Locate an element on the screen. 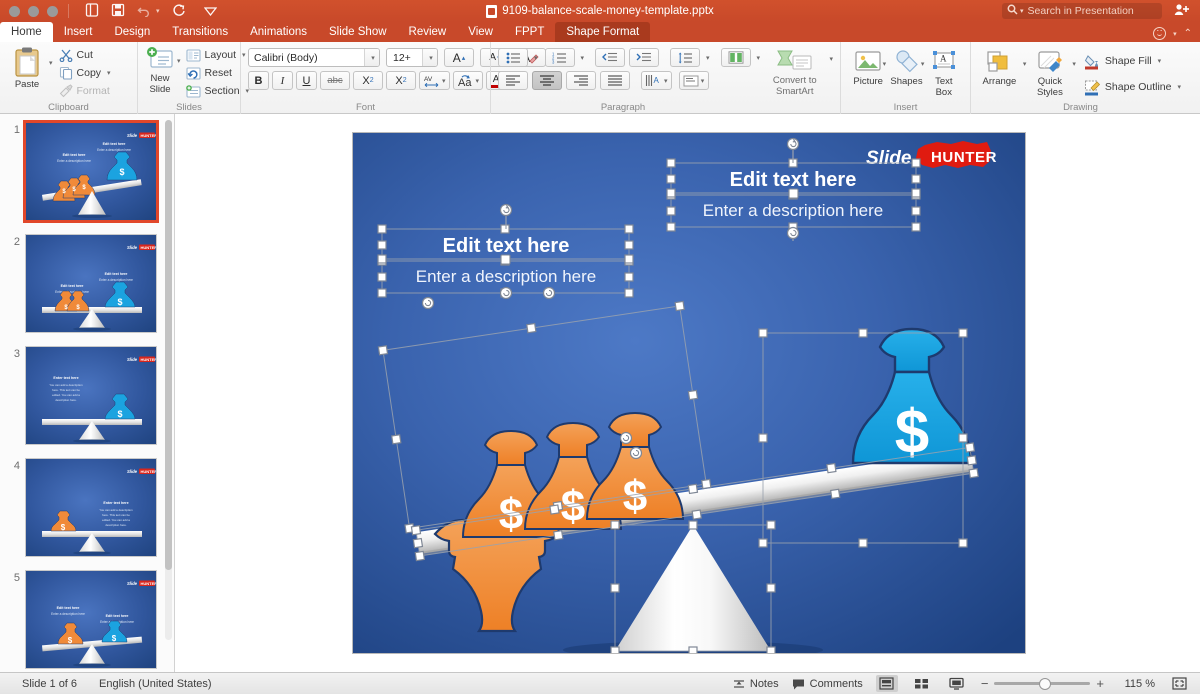 This screenshot has width=1200, height=694. numbering-button: 123 is located at coordinates (559, 57).